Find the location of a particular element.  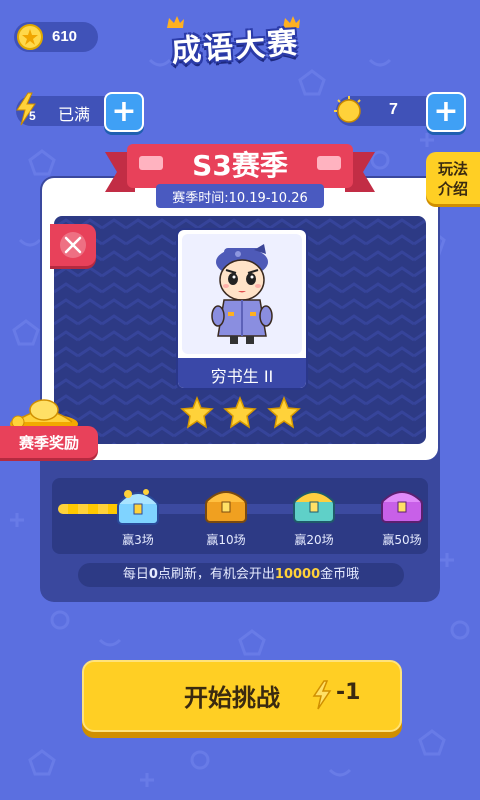

chest-label: 赢10场 is located at coordinates (226, 540).